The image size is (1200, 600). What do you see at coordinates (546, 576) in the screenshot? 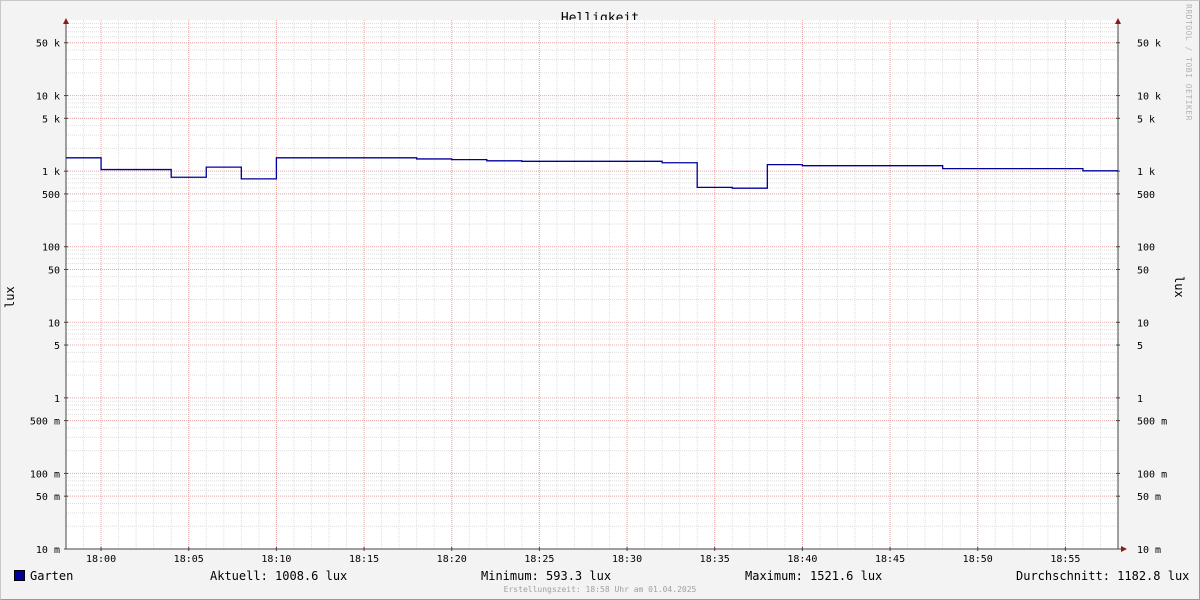
I see `legend-minimum: Minimum: 593.3 lux` at bounding box center [546, 576].